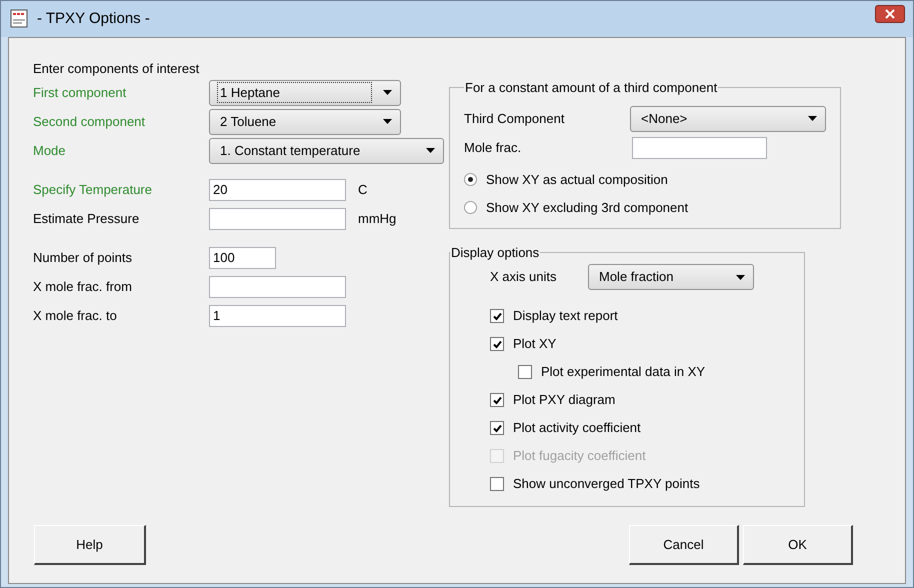  I want to click on unit-label: C, so click(363, 189).